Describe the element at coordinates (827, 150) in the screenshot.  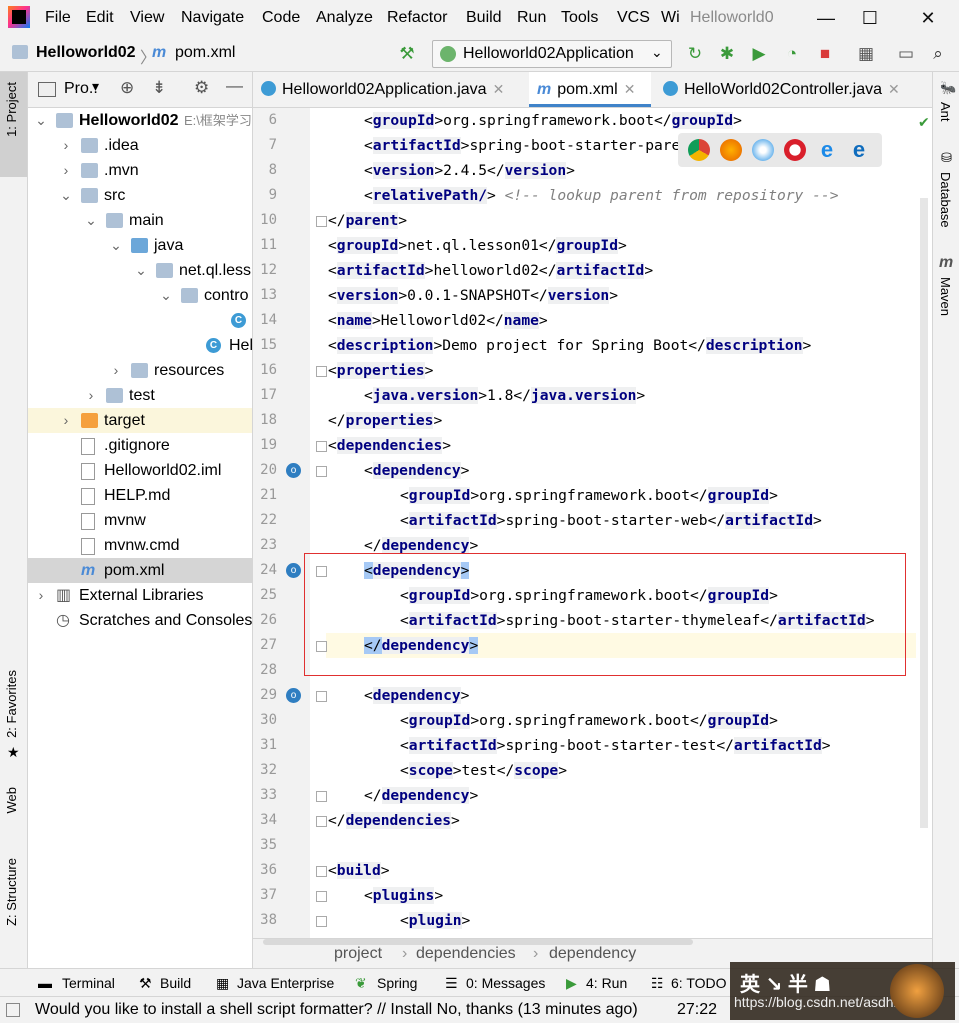
I see `ie-icon: e` at that location.